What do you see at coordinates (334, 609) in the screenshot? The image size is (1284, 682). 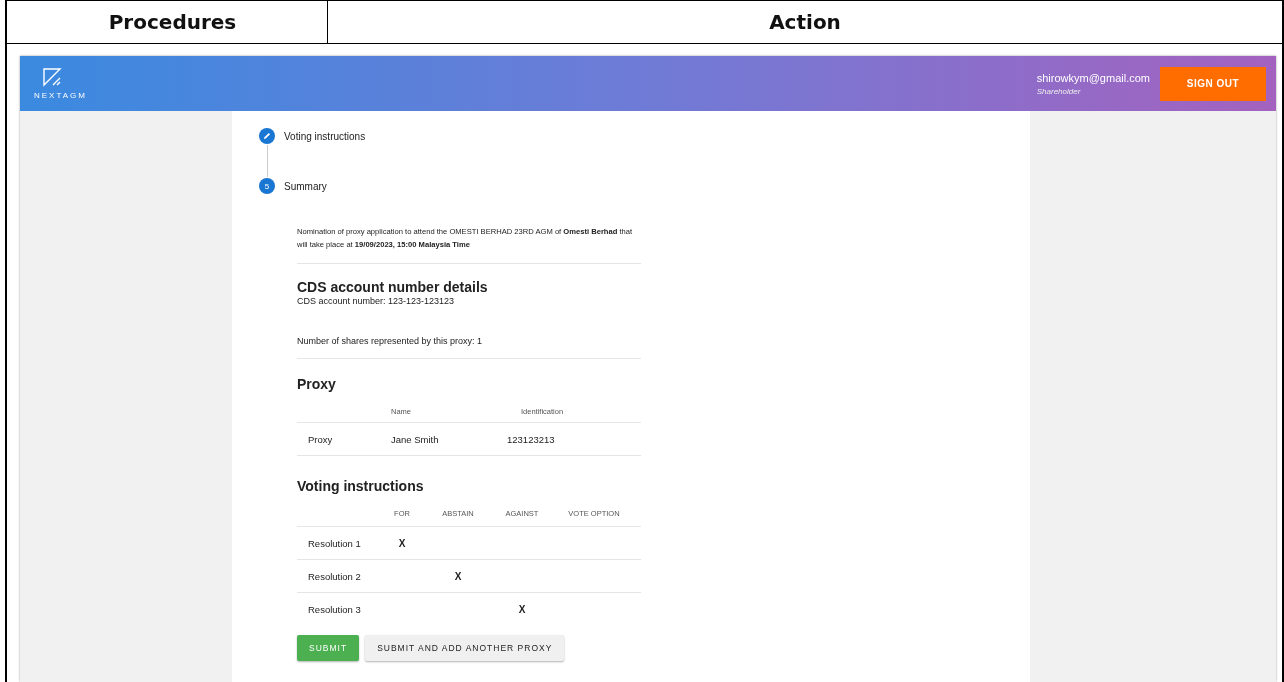 I see `table-cell-text: Resolution 3` at bounding box center [334, 609].